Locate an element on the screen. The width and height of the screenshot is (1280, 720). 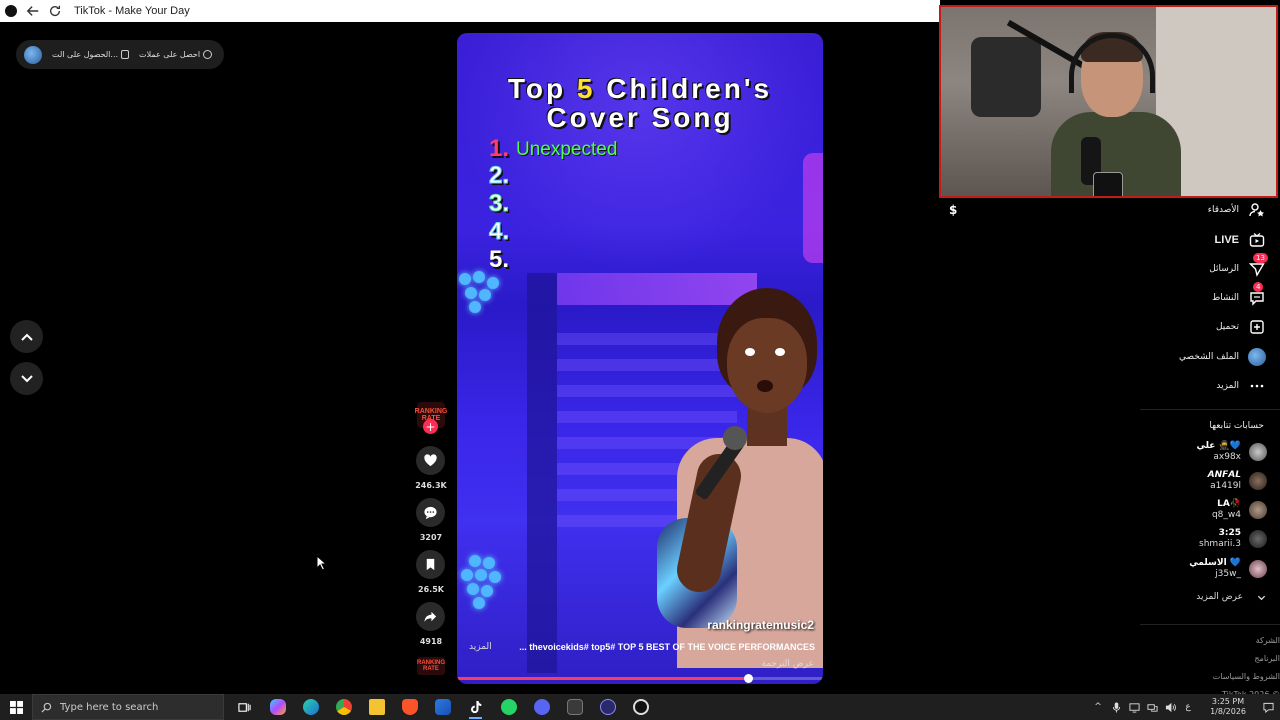
comment-button is located at coordinates (430, 512).